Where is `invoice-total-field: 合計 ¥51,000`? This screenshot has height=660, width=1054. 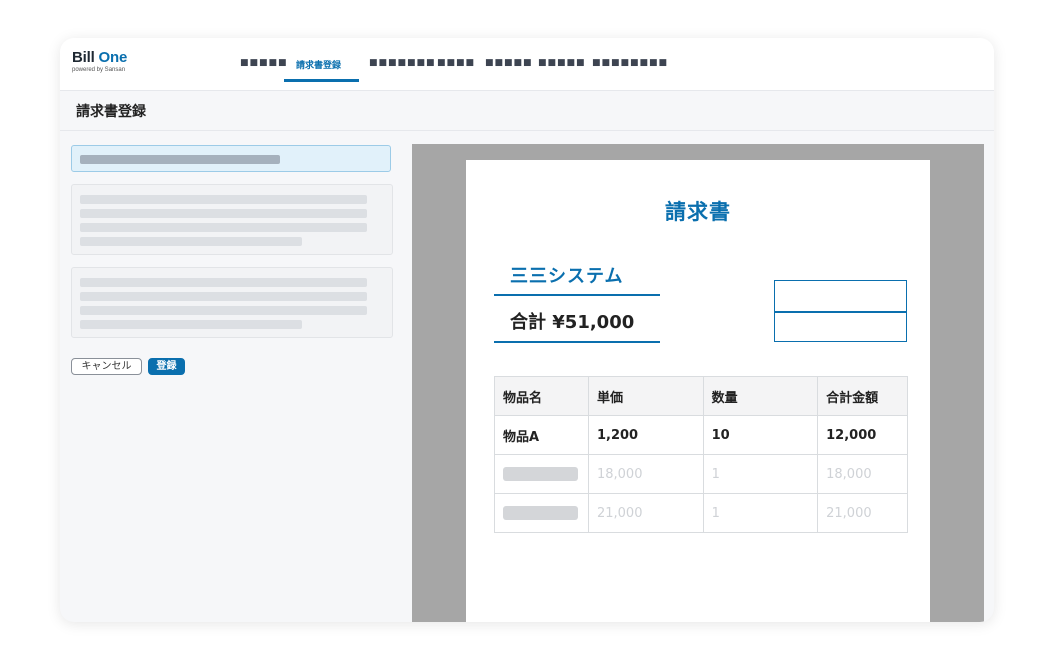 invoice-total-field: 合計 ¥51,000 is located at coordinates (577, 324).